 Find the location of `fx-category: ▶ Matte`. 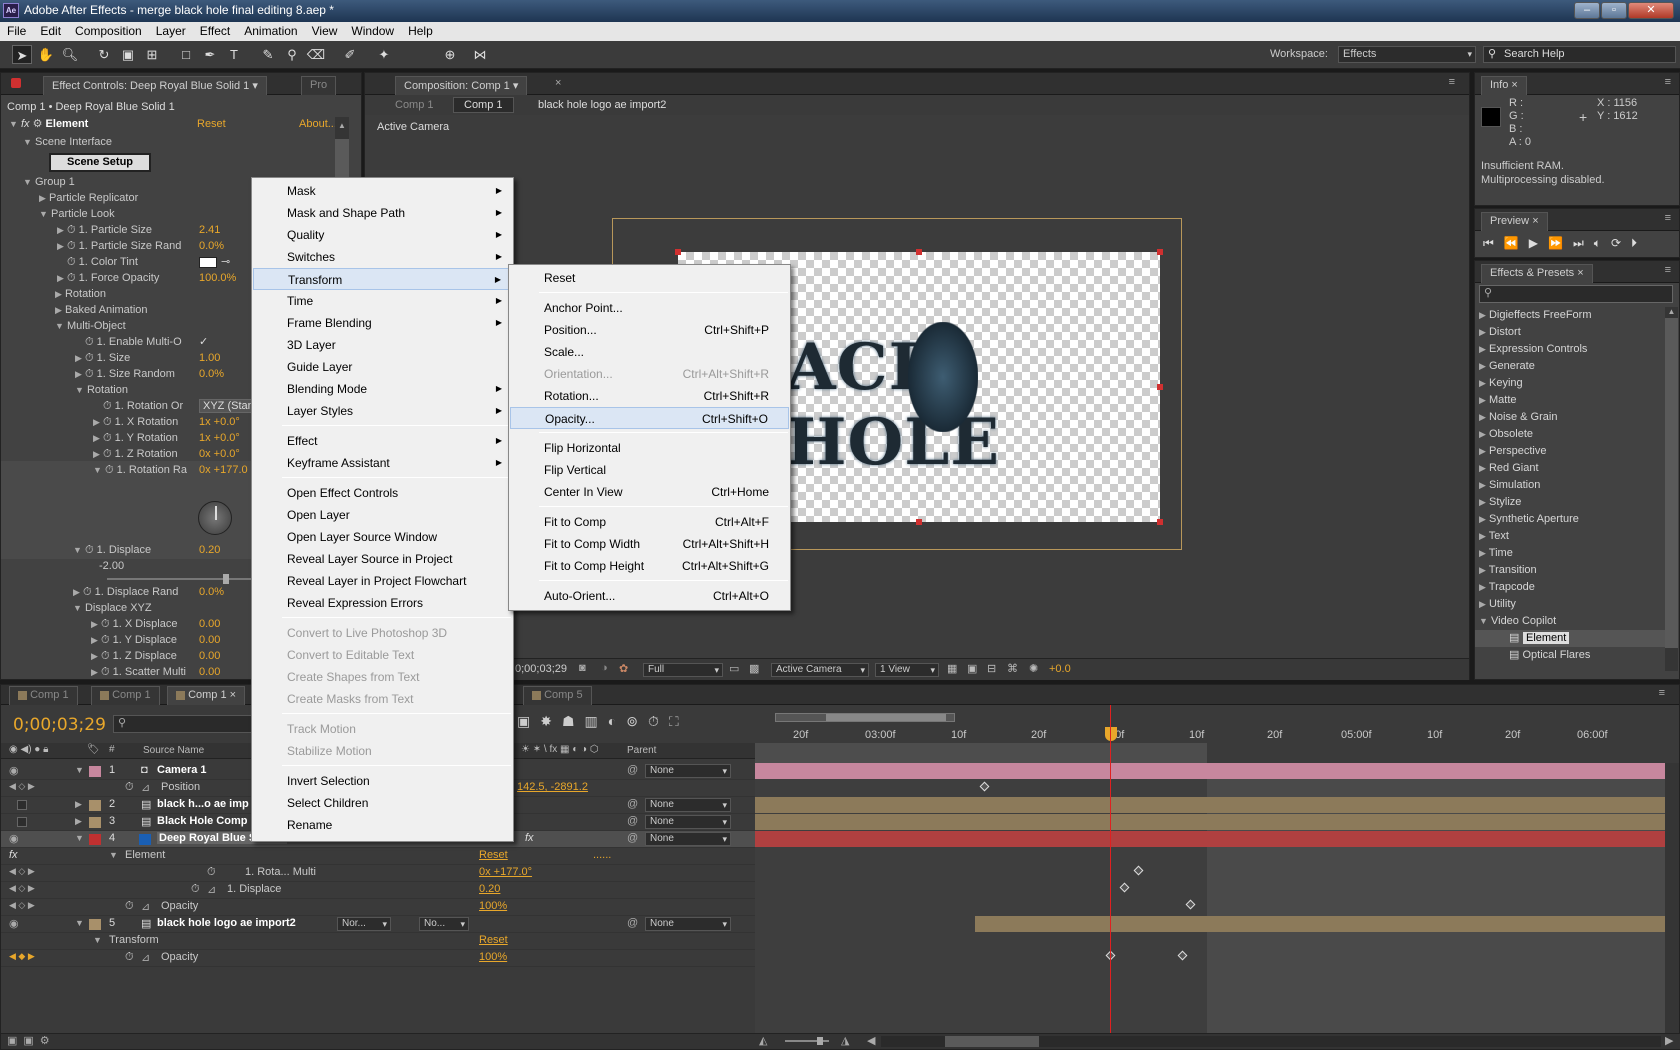

fx-category: ▶ Matte is located at coordinates (1498, 400).